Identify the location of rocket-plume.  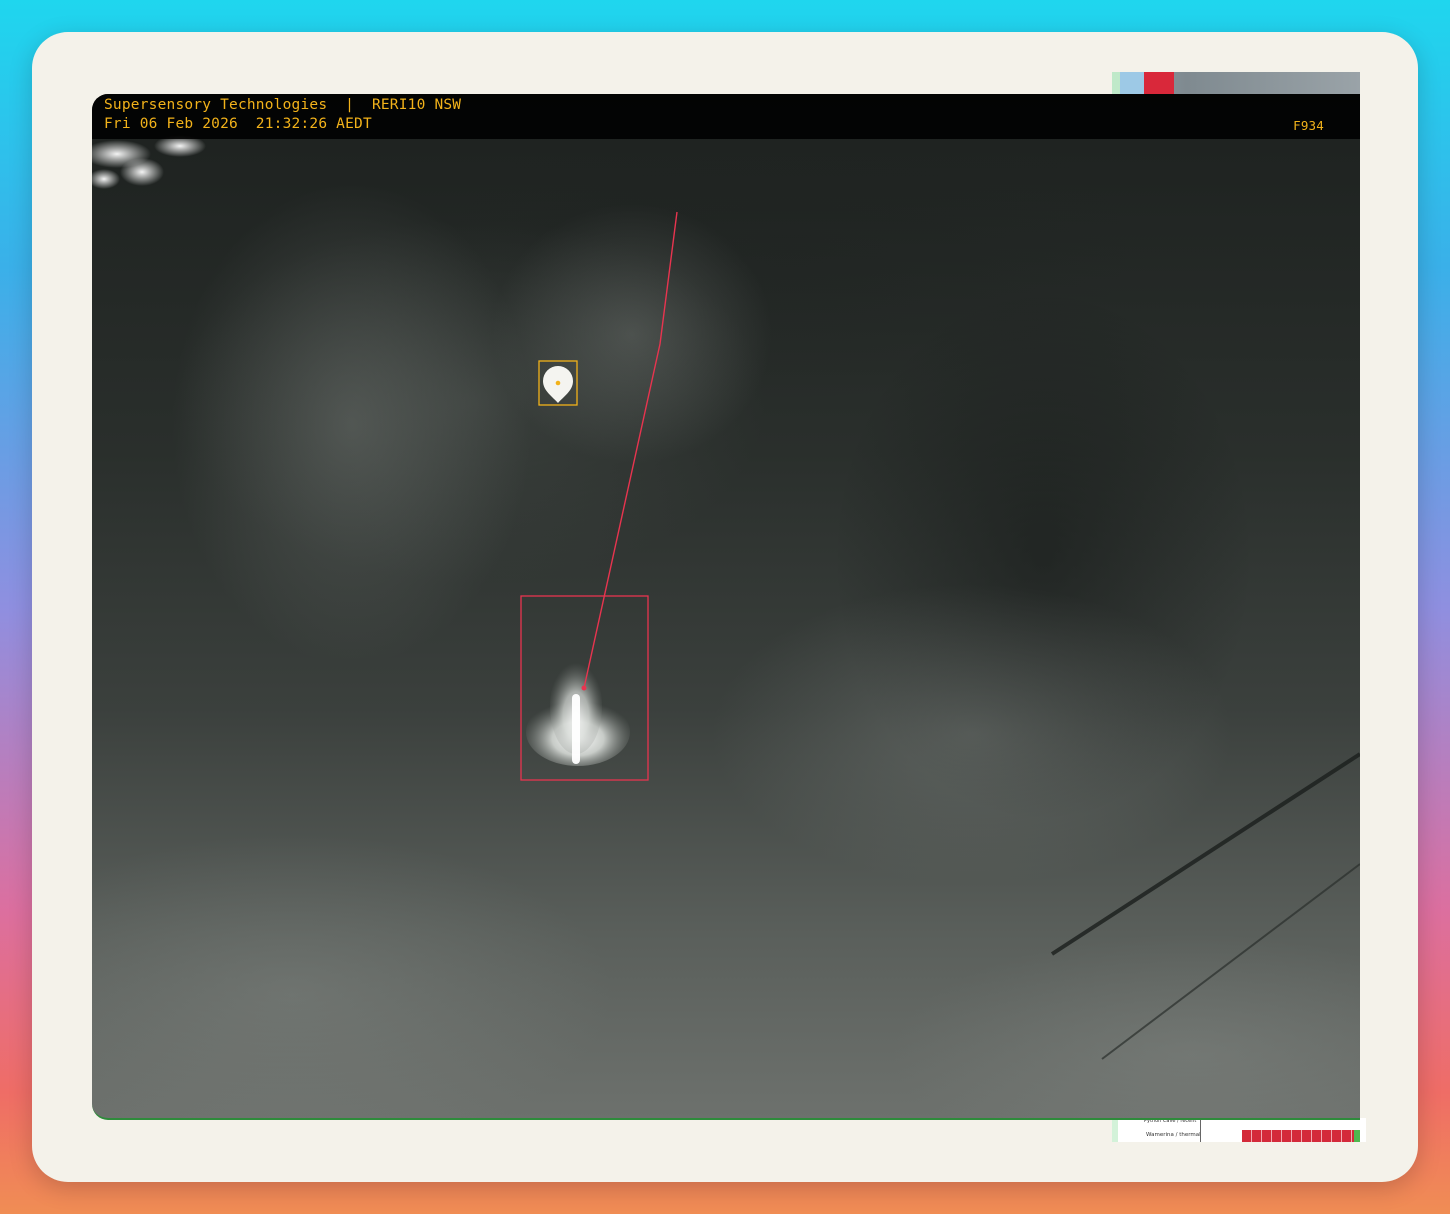
(578, 712).